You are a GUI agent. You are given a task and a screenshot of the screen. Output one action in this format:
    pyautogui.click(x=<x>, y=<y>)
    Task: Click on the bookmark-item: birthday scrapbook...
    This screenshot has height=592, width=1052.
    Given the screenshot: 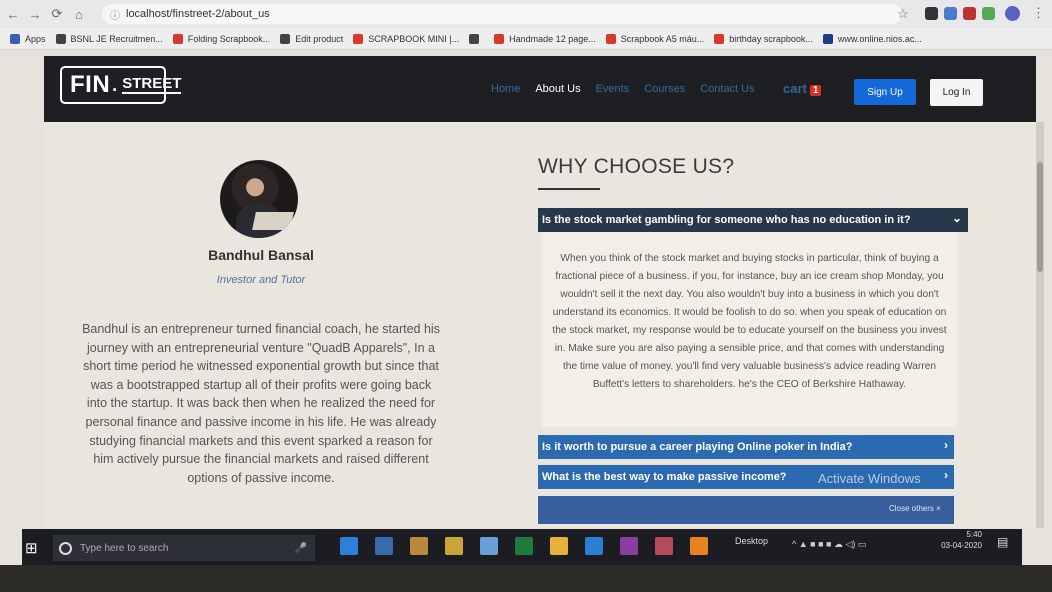 What is the action you would take?
    pyautogui.click(x=763, y=38)
    